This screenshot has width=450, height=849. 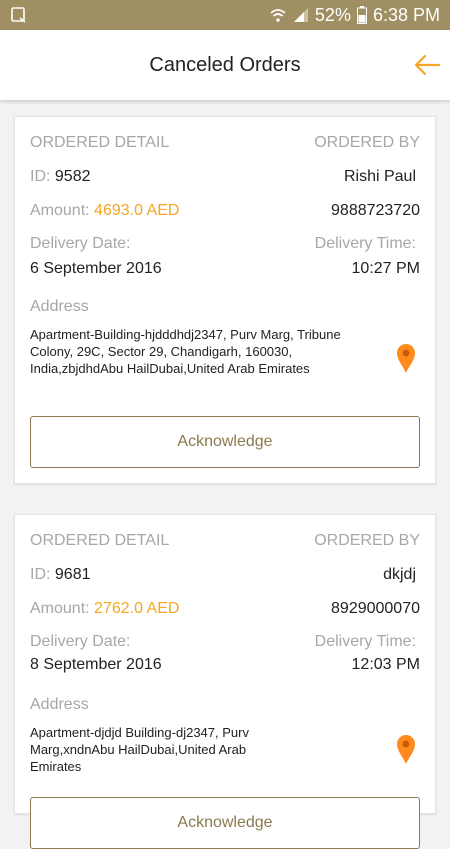 I want to click on customer-phone: 9888723720, so click(x=375, y=210).